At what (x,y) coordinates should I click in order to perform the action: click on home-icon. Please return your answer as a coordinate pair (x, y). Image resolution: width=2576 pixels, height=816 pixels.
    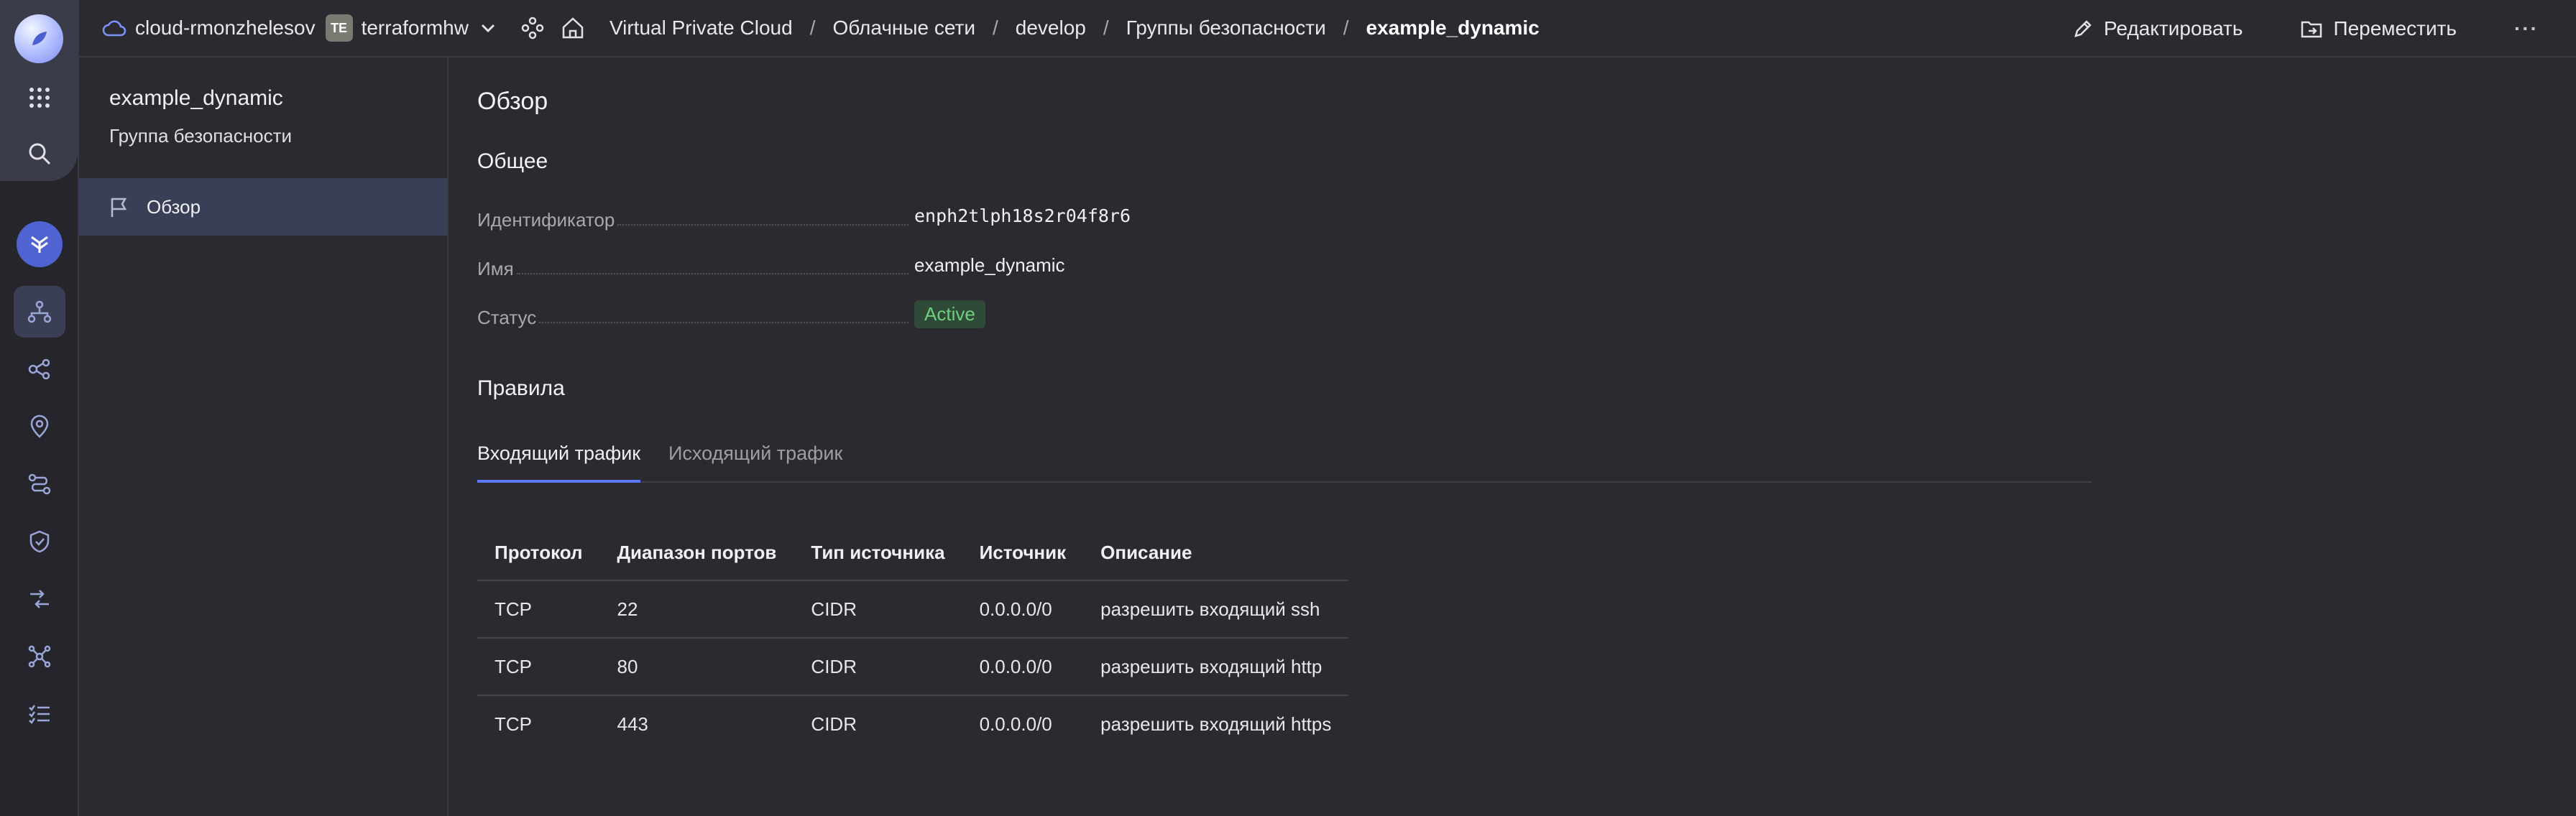
    Looking at the image, I should click on (573, 28).